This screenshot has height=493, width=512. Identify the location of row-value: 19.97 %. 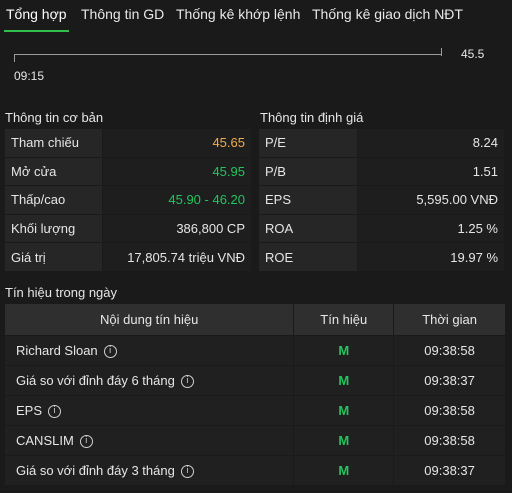
(431, 257).